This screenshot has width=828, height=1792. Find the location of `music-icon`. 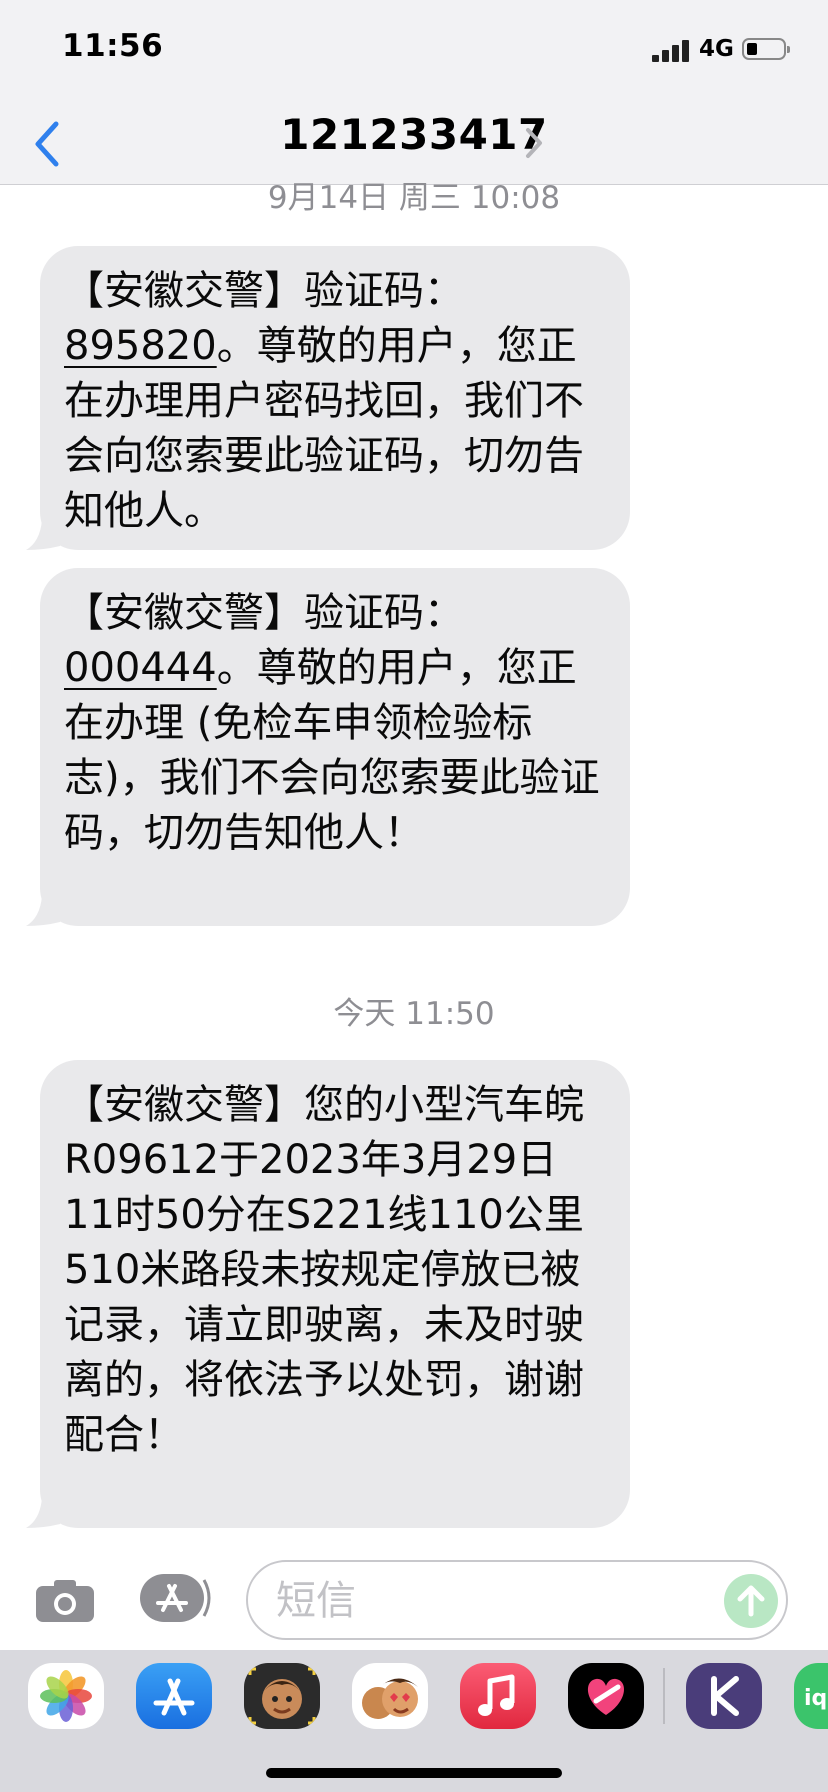

music-icon is located at coordinates (498, 1696).